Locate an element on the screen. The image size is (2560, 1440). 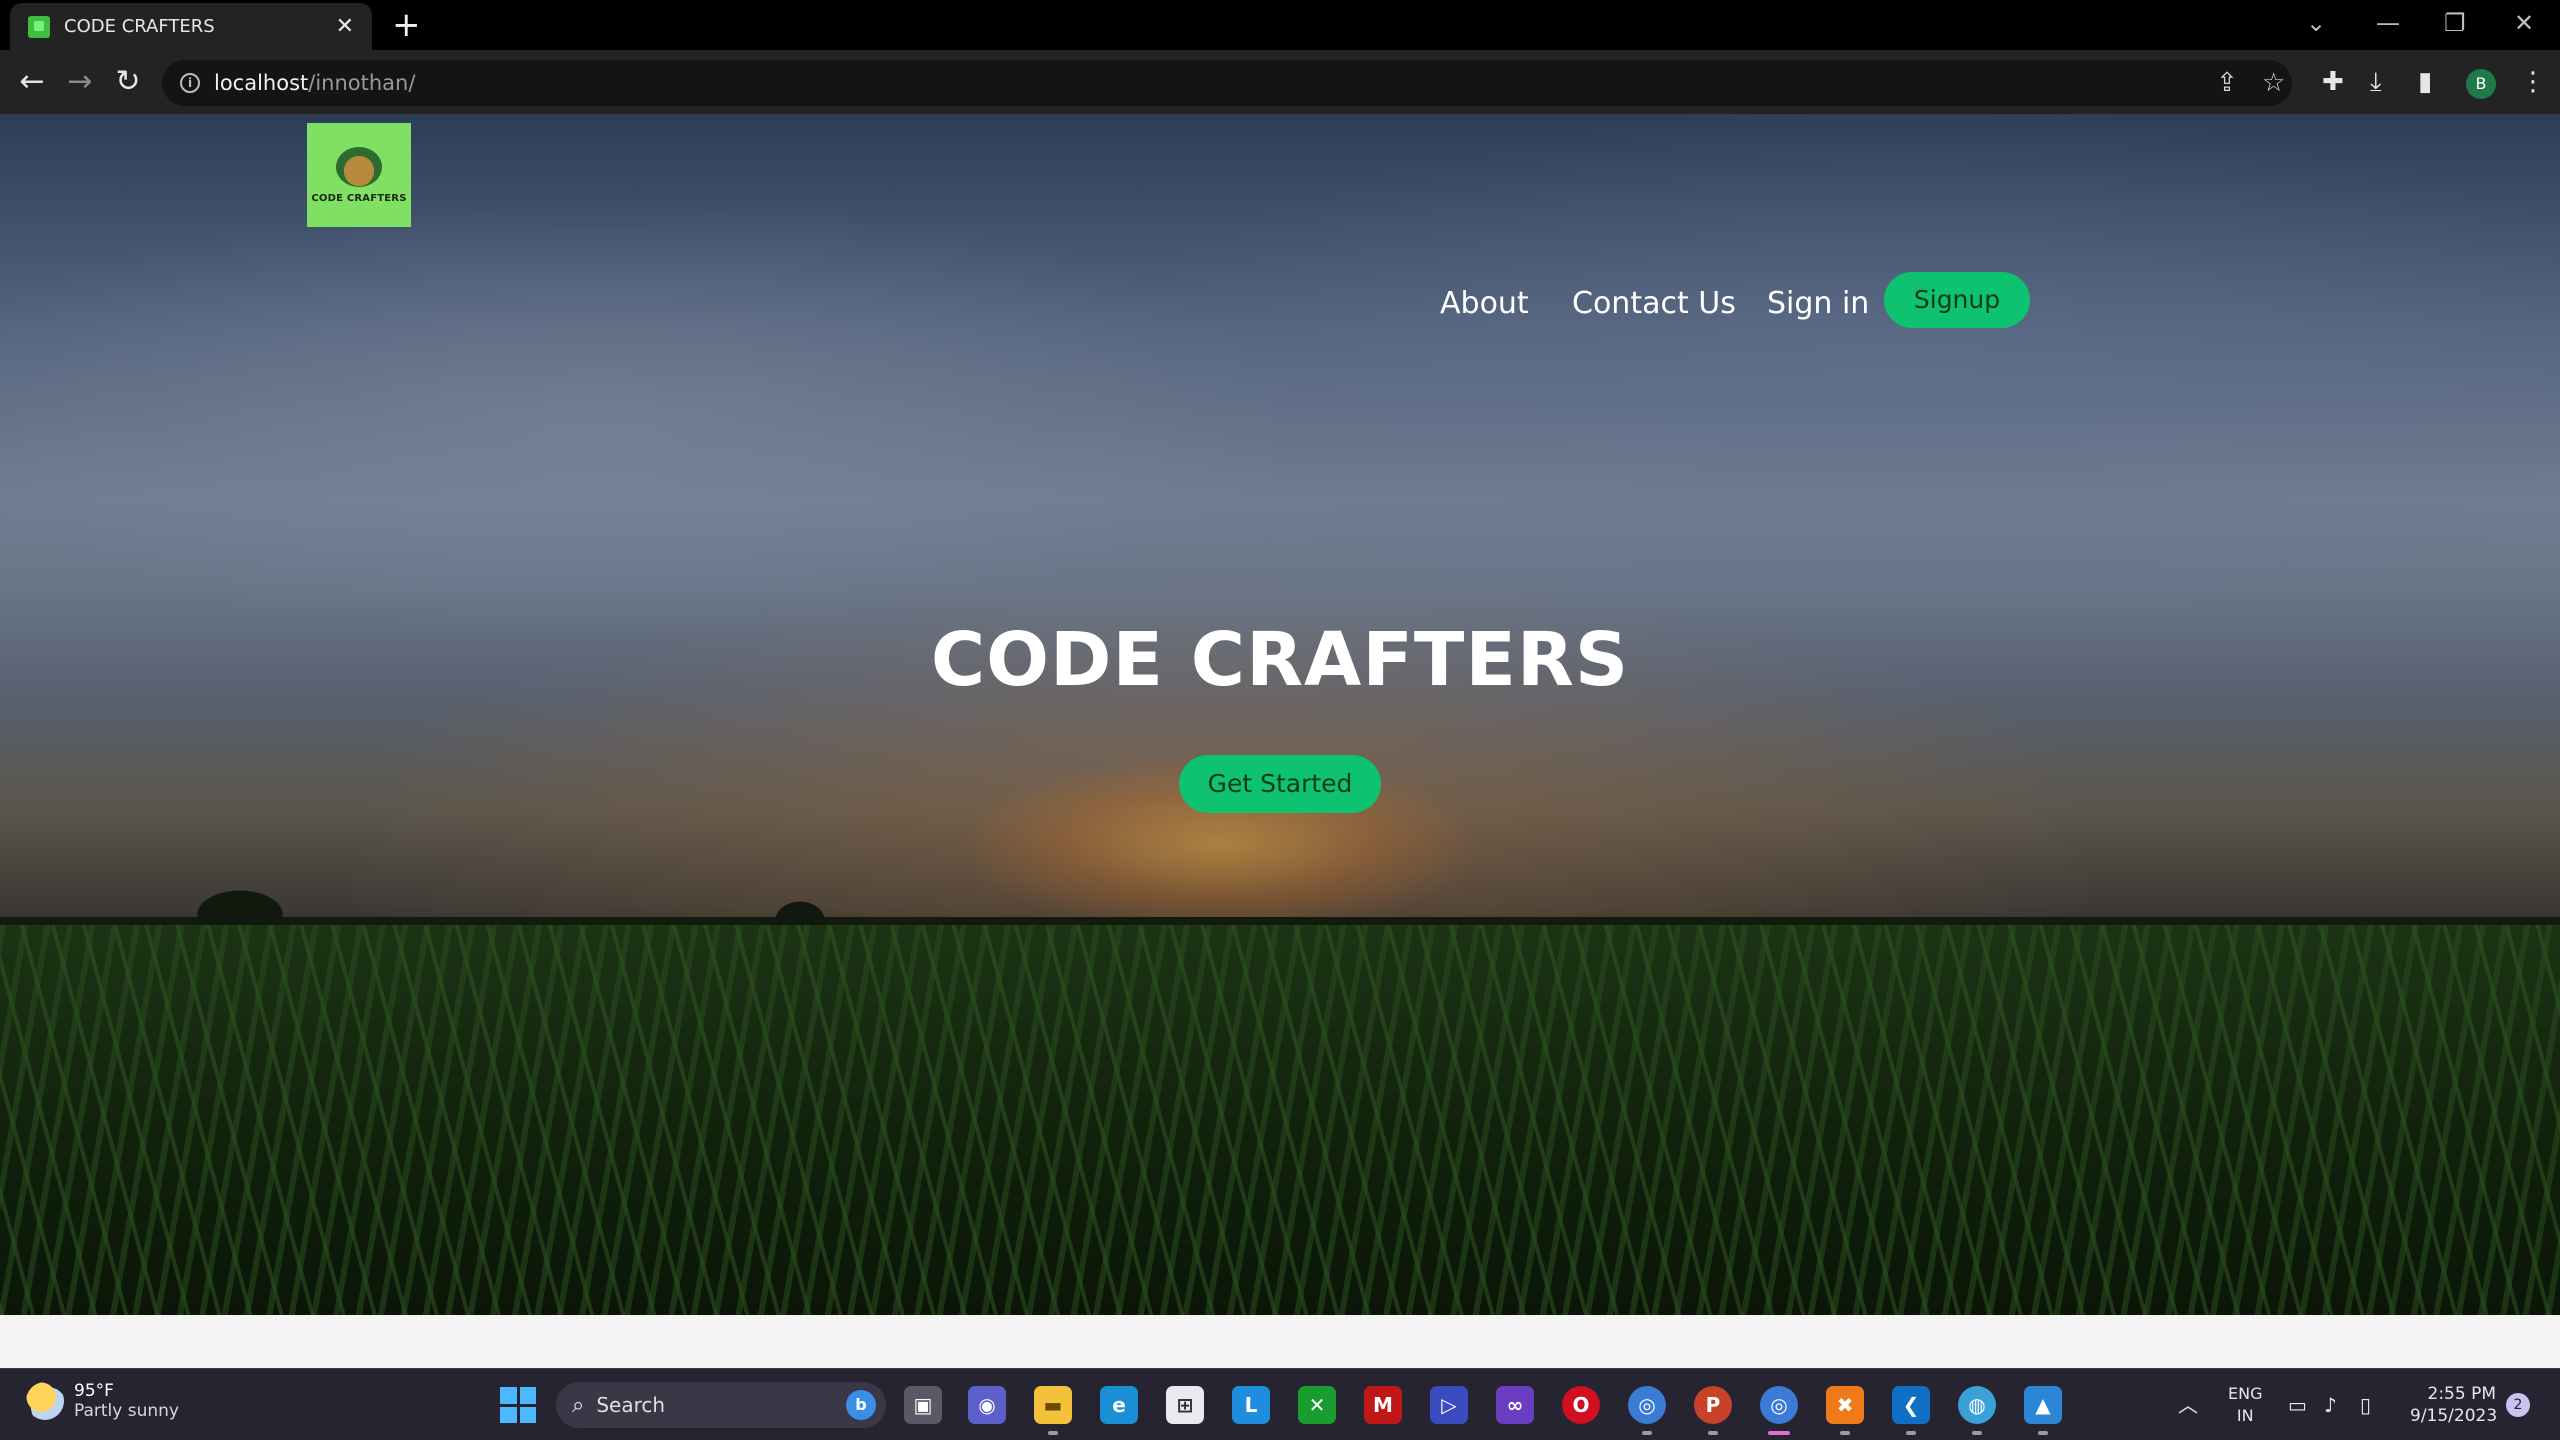
chrome-icon: ◎ is located at coordinates (1779, 1410).